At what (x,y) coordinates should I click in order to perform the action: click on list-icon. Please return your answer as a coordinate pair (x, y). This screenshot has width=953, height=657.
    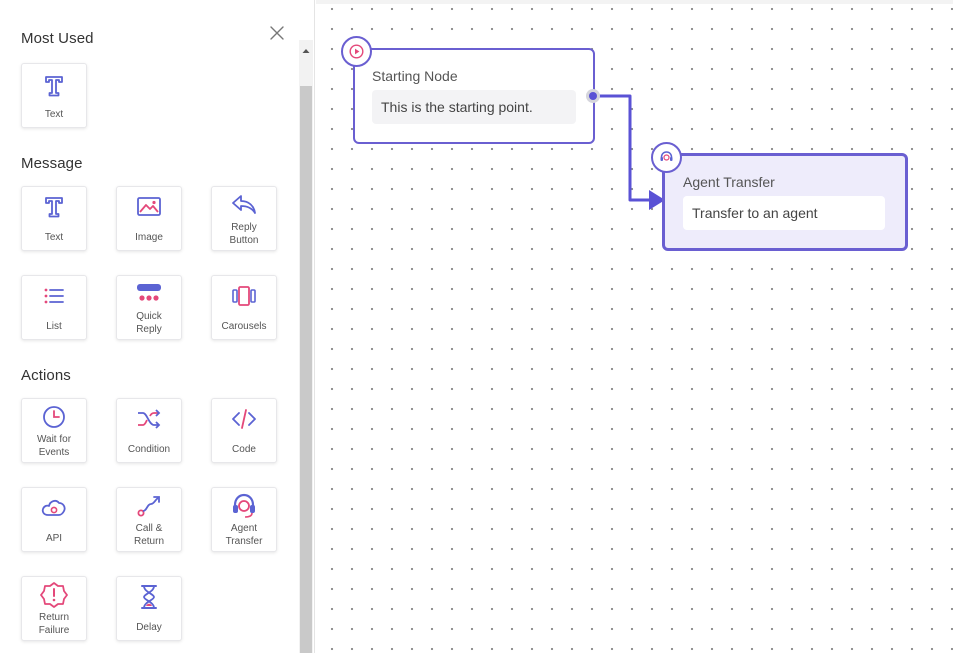
    Looking at the image, I should click on (54, 296).